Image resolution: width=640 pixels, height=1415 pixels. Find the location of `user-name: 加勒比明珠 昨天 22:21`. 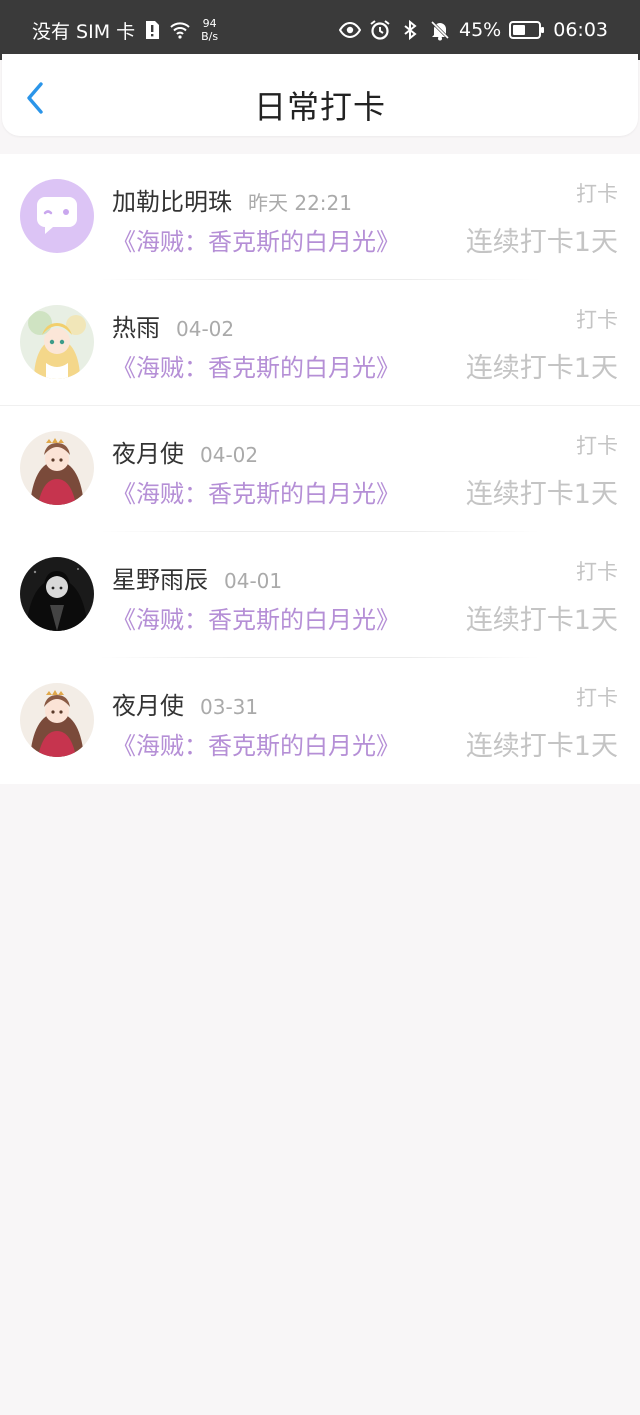

user-name: 加勒比明珠 昨天 22:21 is located at coordinates (232, 199).